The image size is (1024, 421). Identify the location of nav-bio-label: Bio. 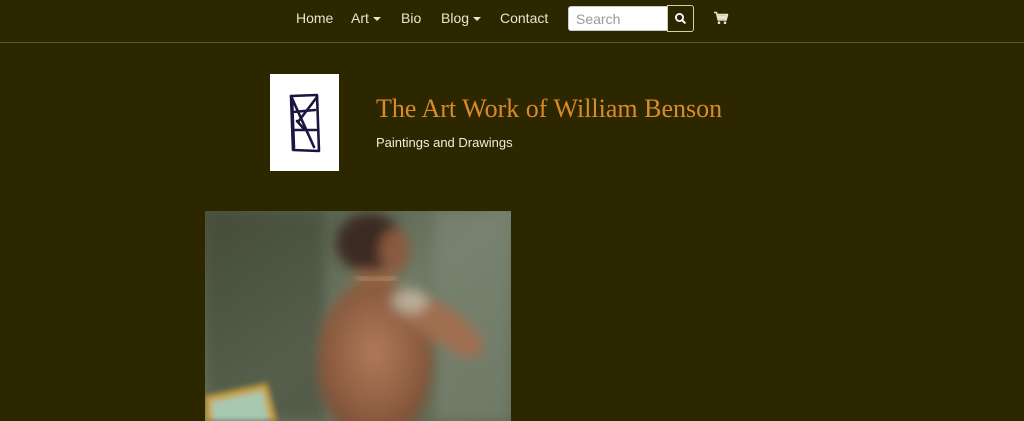
(411, 18).